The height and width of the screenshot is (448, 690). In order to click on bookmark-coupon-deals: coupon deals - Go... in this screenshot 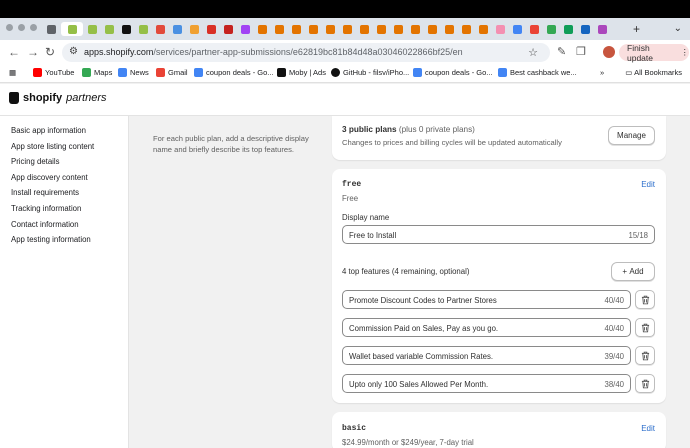, I will do `click(234, 72)`.